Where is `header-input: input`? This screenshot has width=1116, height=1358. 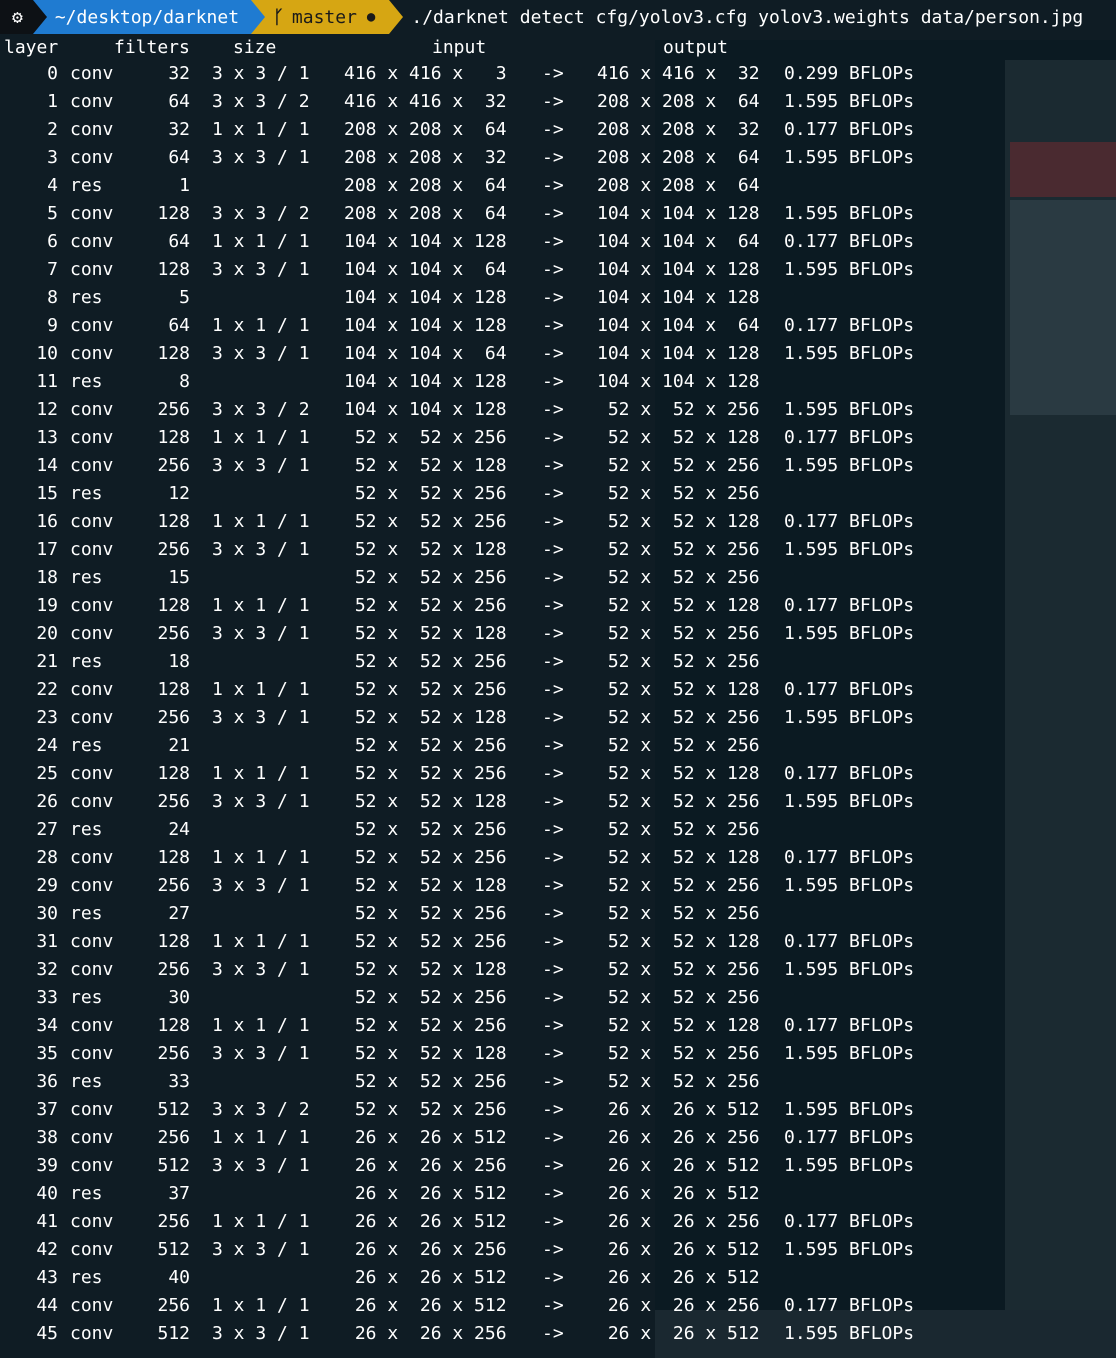
header-input: input is located at coordinates (459, 47).